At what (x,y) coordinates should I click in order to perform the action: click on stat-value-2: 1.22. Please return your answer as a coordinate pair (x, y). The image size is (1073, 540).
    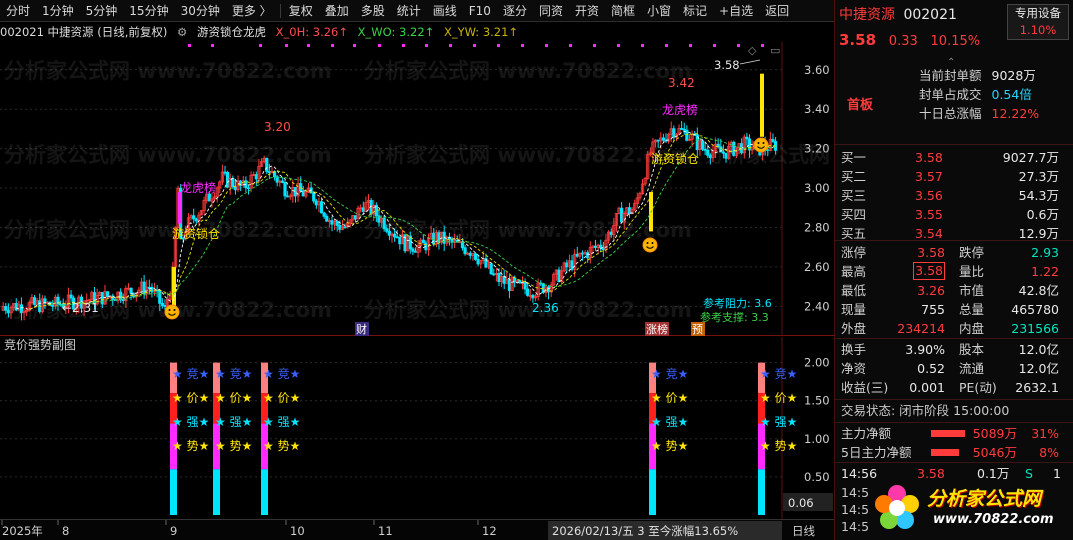
    Looking at the image, I should click on (1045, 271).